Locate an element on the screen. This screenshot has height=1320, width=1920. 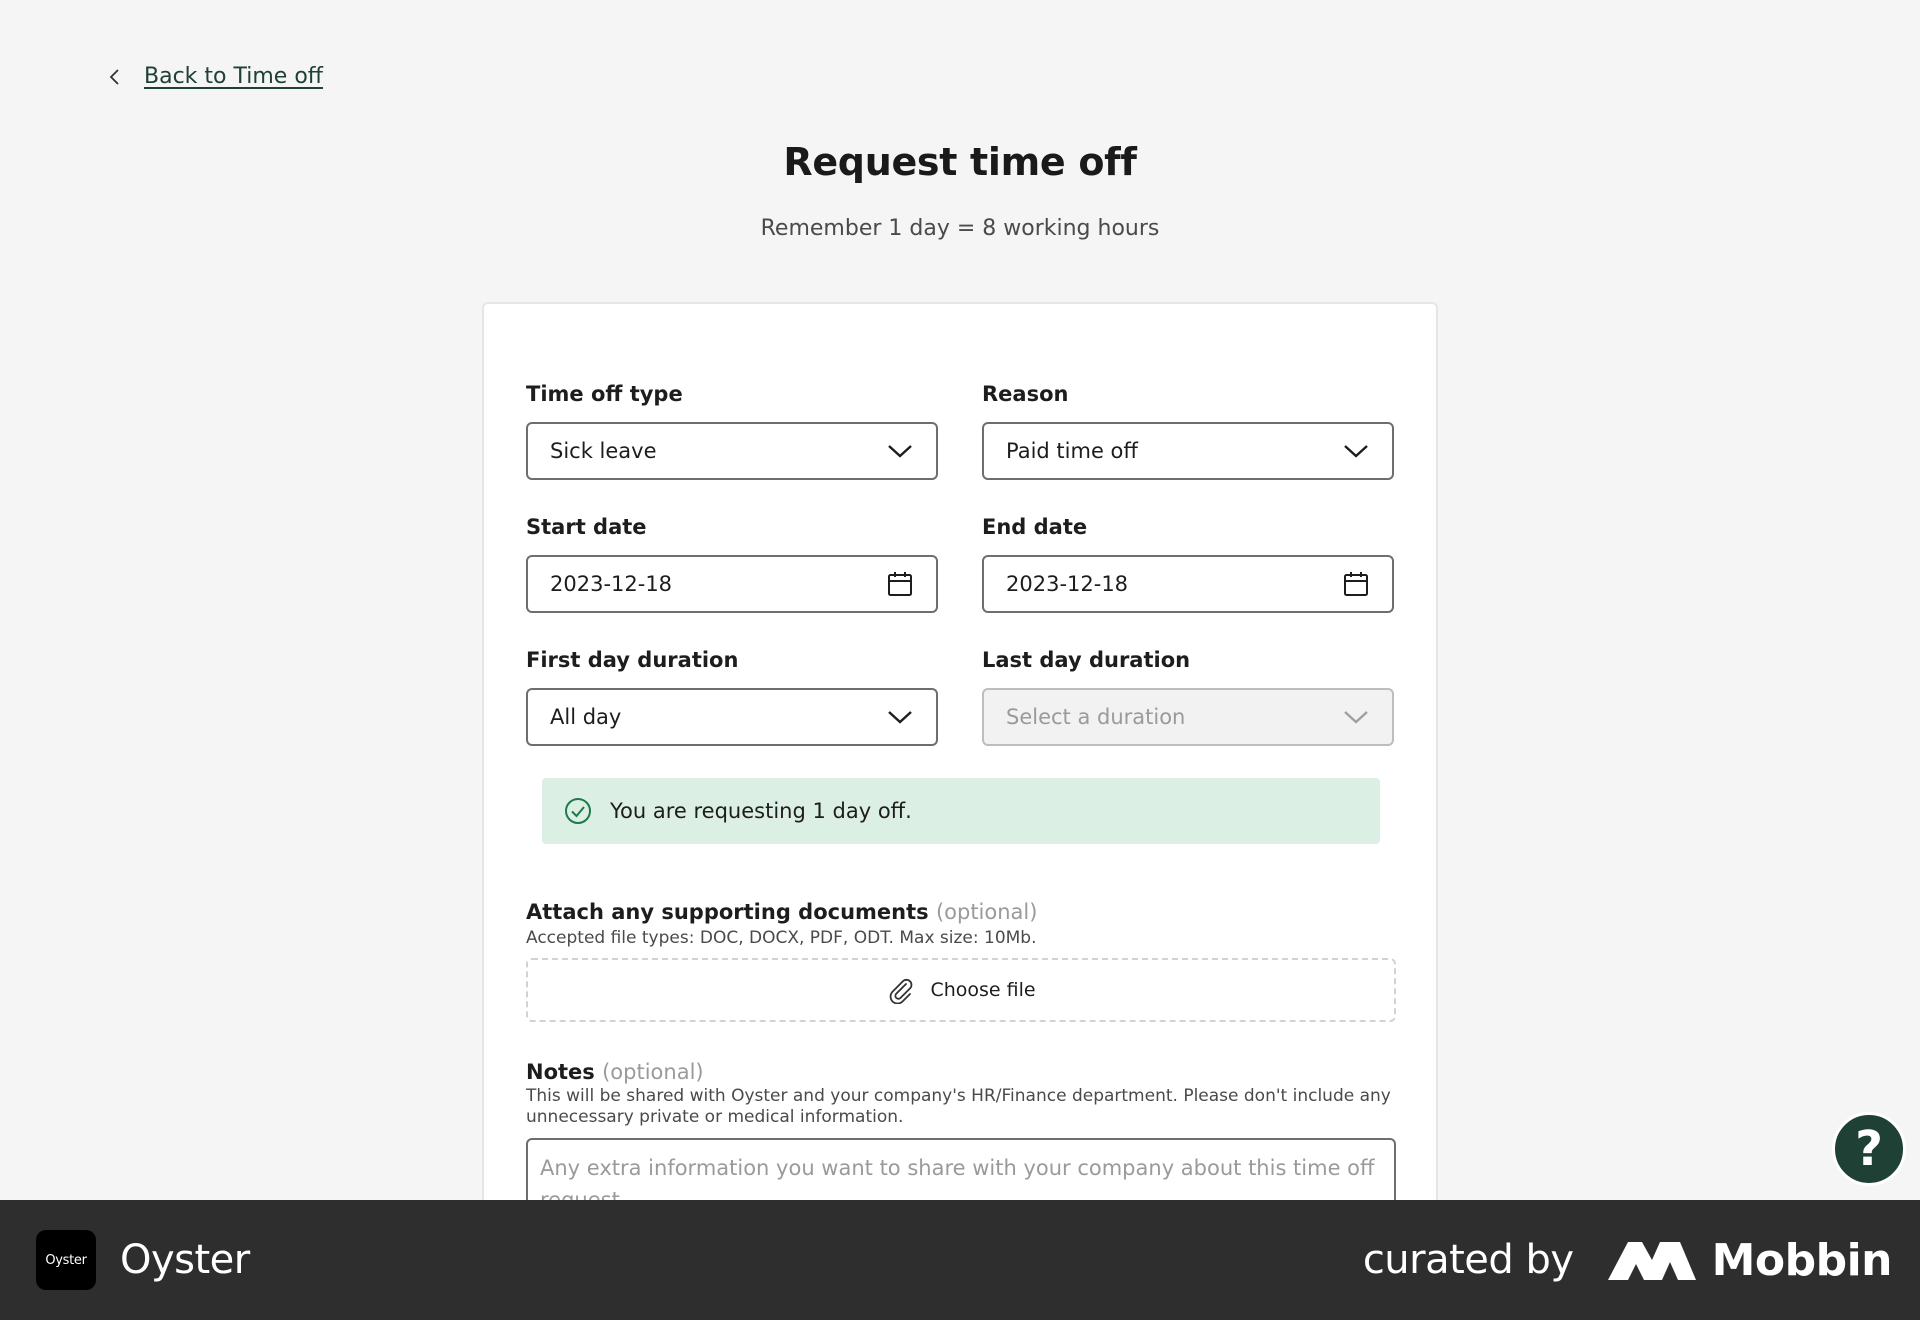
notes-label-text: Notes is located at coordinates (560, 1072).